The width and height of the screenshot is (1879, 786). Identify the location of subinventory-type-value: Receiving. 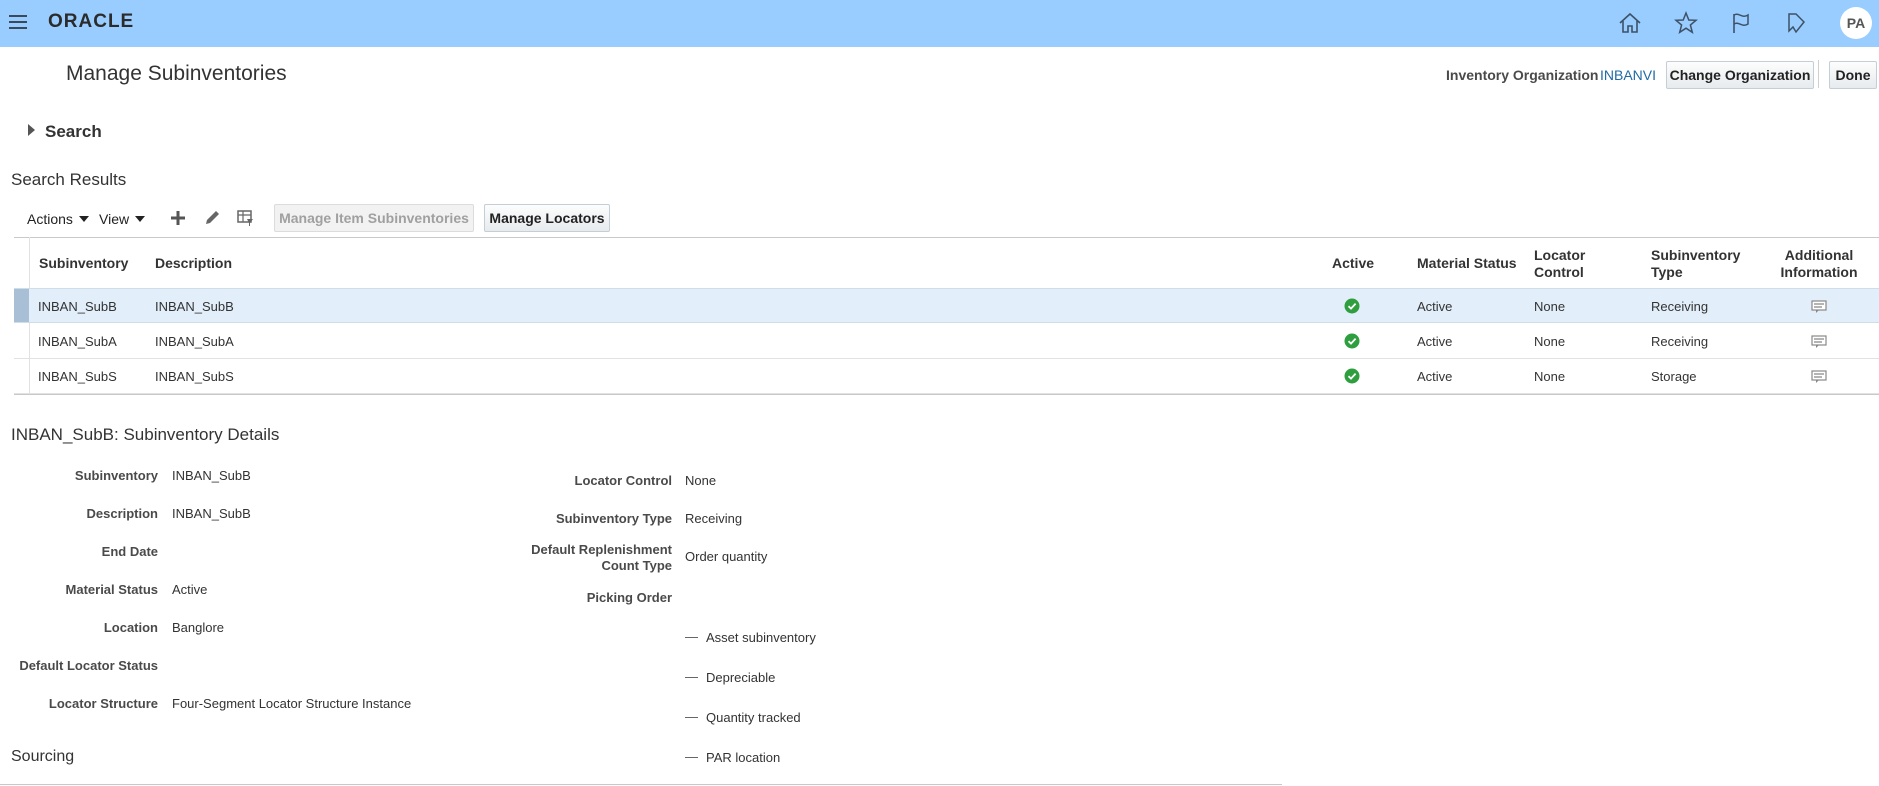
(714, 518).